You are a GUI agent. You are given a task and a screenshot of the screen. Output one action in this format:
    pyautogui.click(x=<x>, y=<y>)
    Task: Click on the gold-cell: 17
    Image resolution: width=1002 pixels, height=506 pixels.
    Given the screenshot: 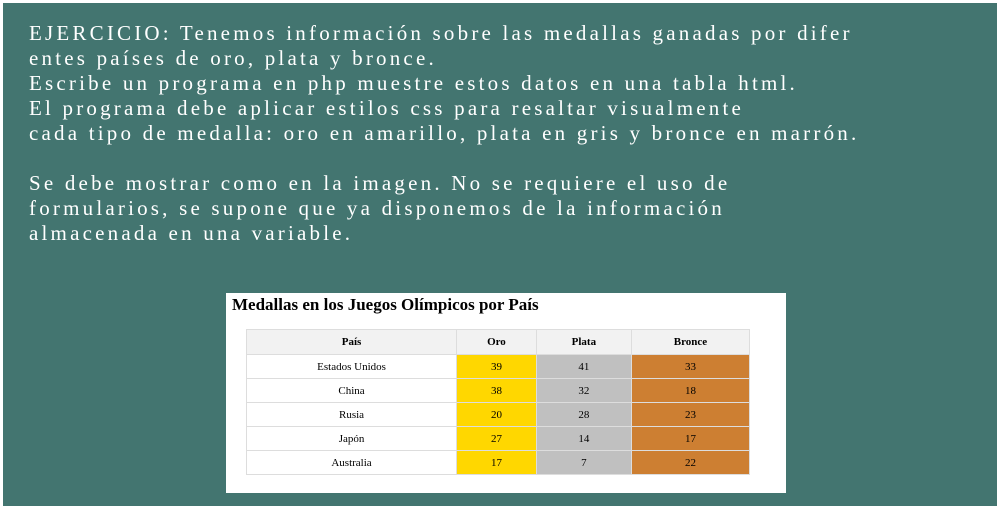 What is the action you would take?
    pyautogui.click(x=496, y=462)
    